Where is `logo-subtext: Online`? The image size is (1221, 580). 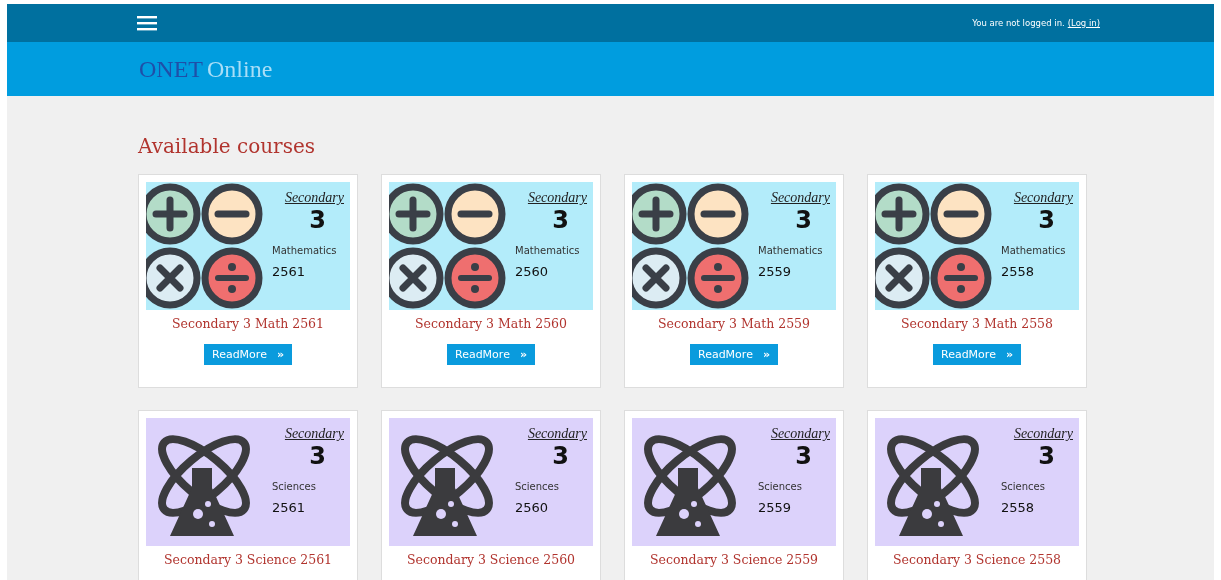
logo-subtext: Online is located at coordinates (240, 69).